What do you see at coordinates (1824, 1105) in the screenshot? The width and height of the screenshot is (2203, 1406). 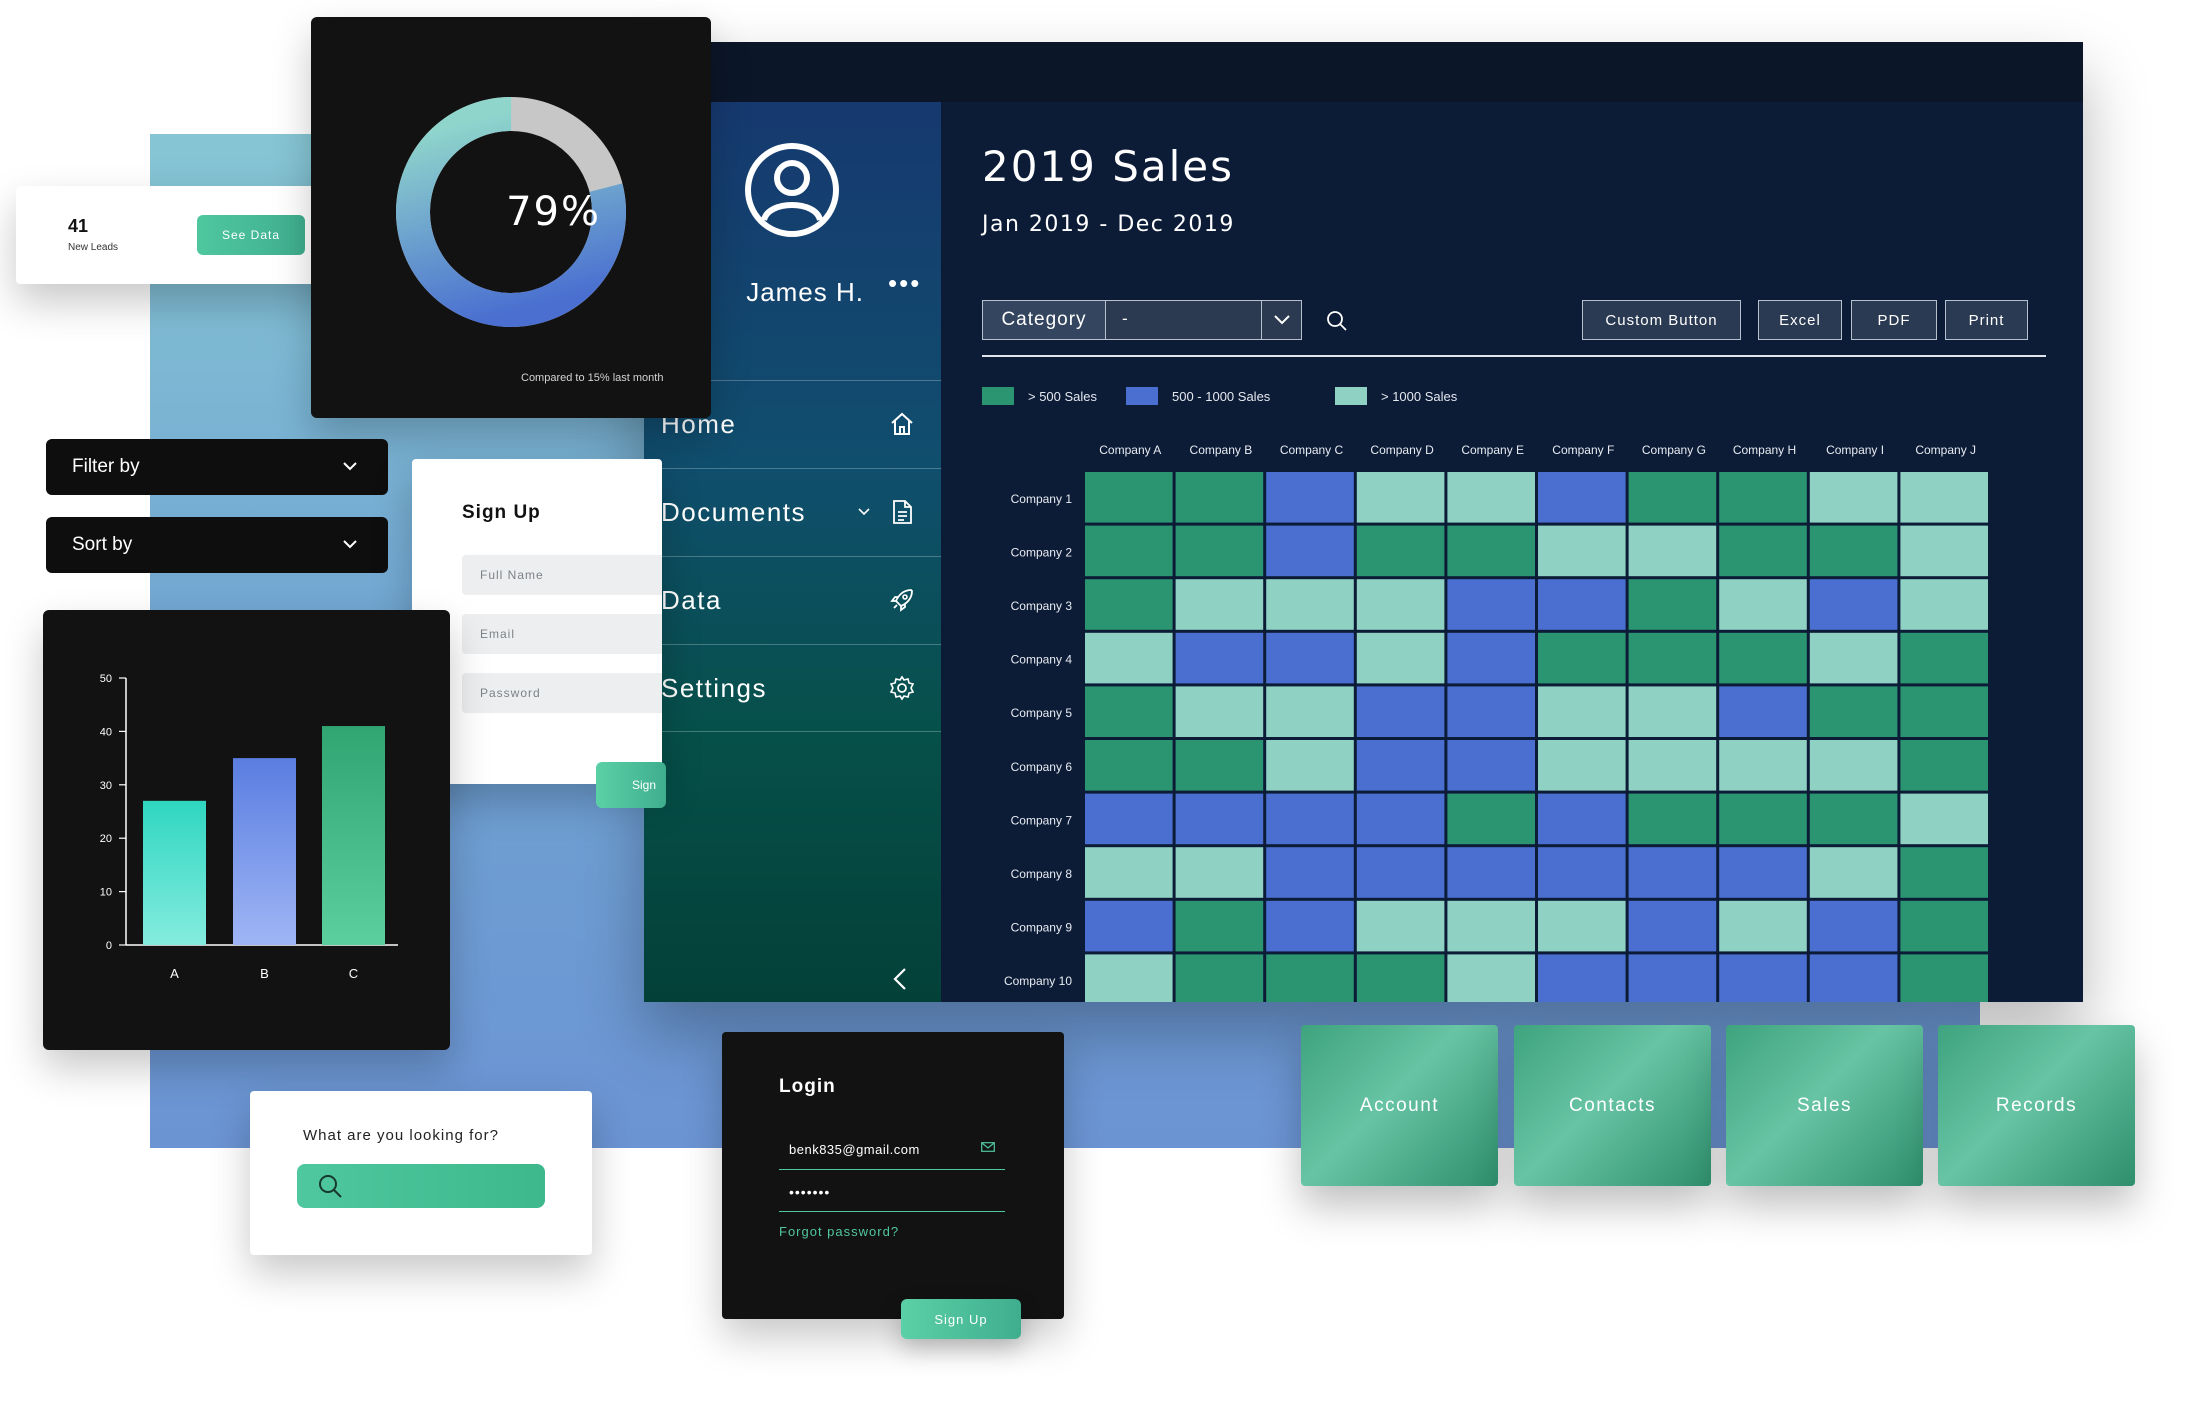 I see `tile-sales: Sales` at bounding box center [1824, 1105].